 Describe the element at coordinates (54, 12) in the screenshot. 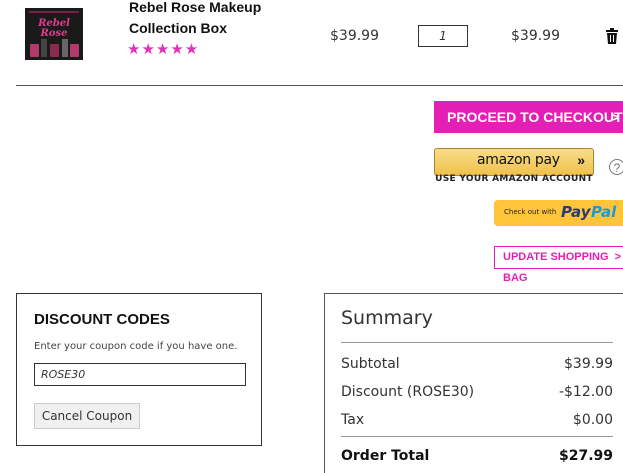

I see `box-lid` at that location.